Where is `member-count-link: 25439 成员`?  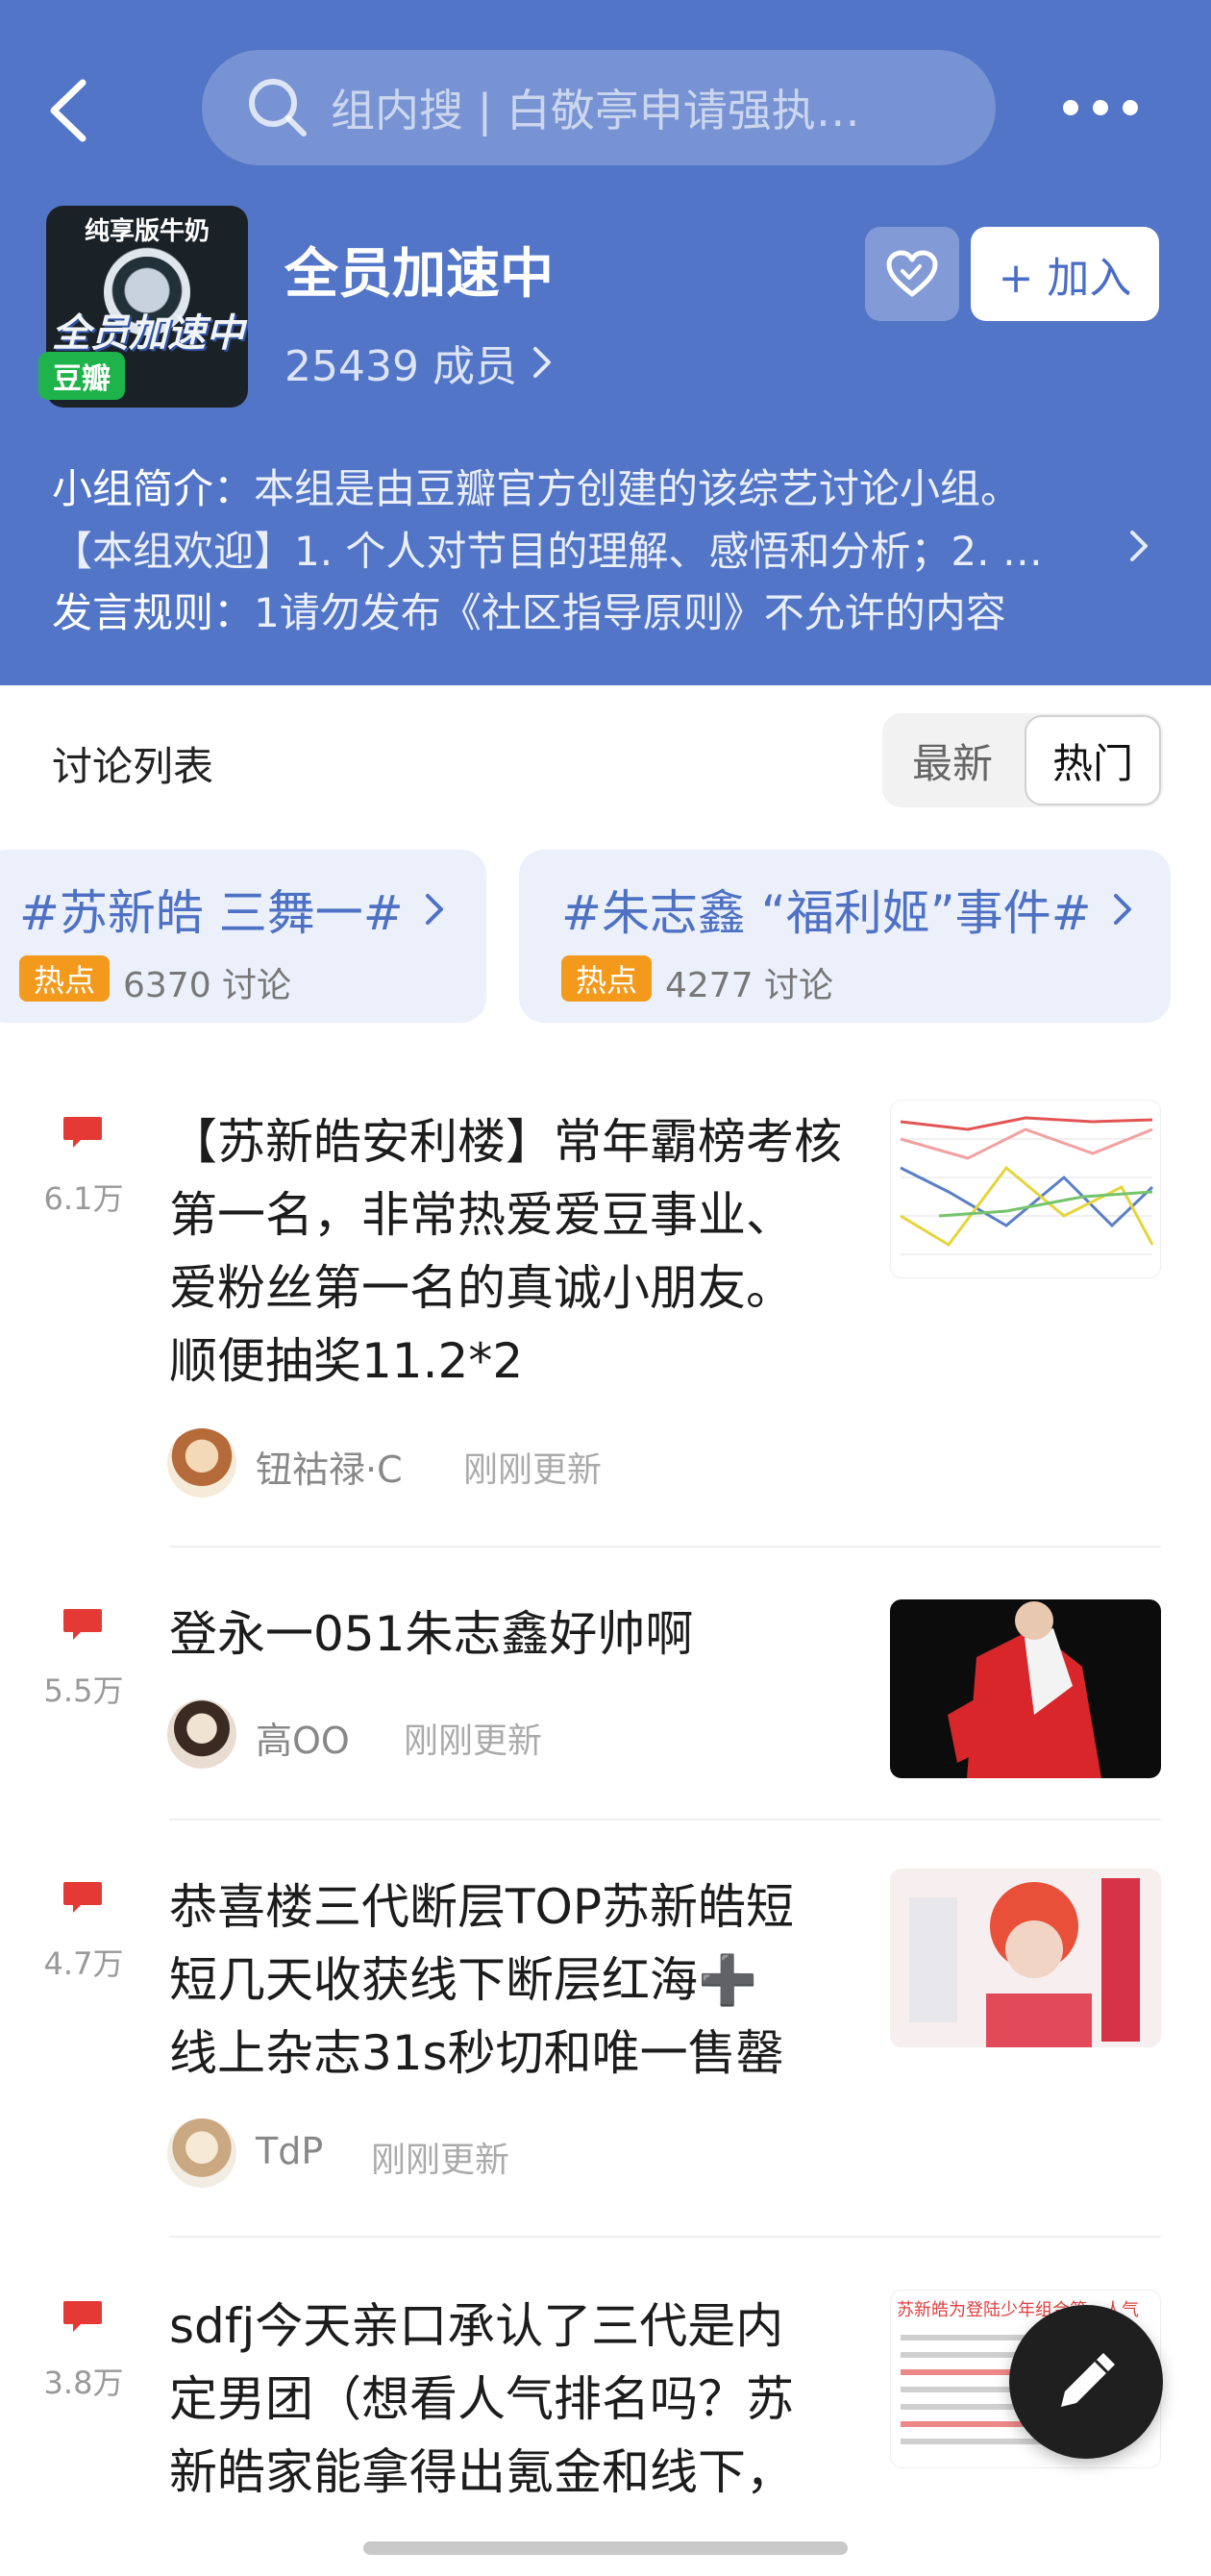
member-count-link: 25439 成员 is located at coordinates (419, 363).